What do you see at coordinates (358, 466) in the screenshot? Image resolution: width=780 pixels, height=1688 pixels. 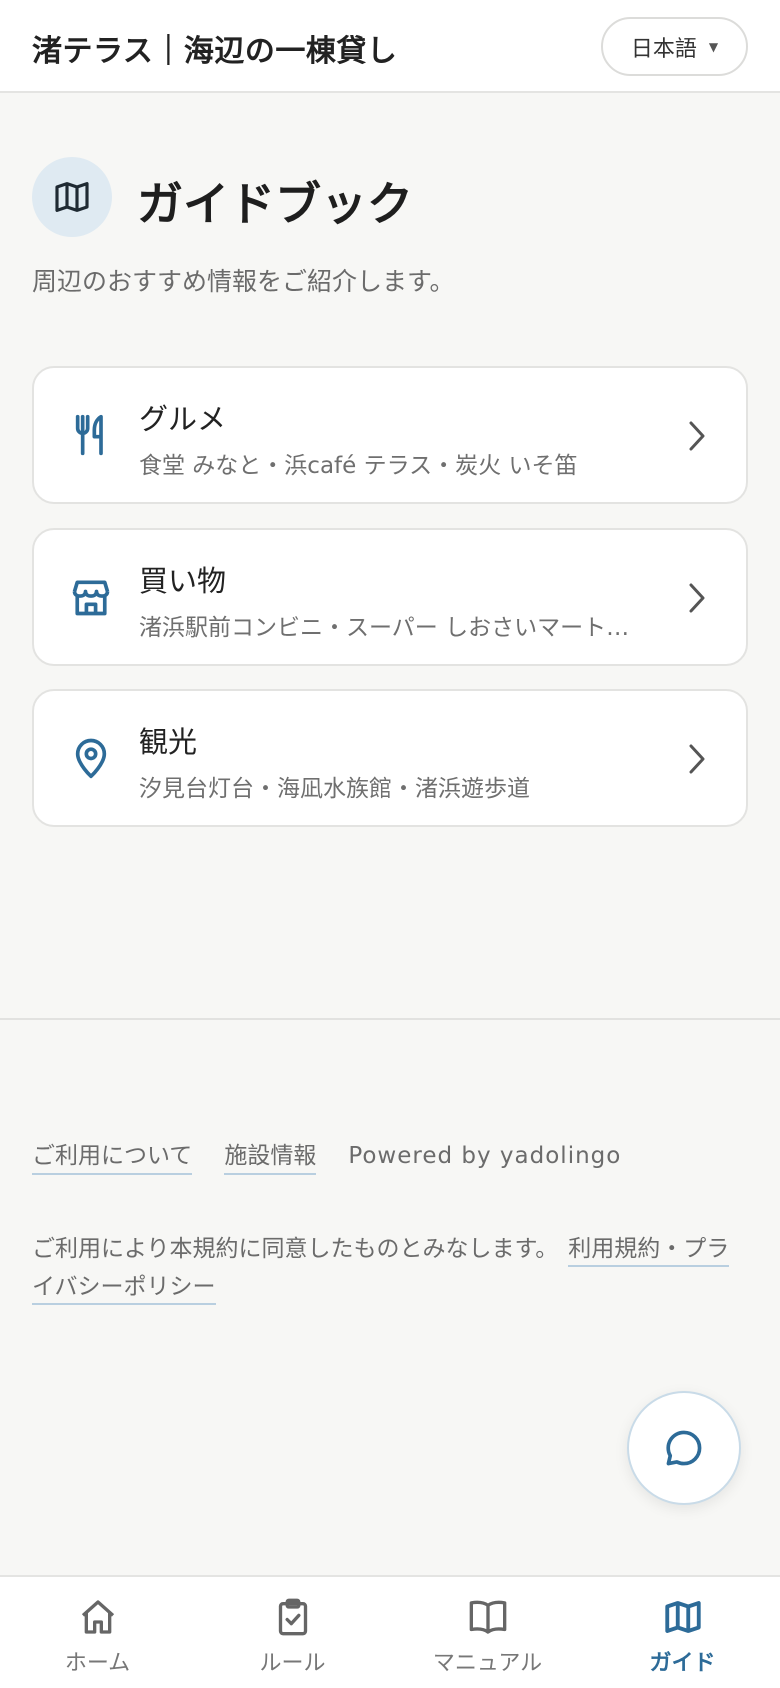 I see `card-description: 食堂 みなと・浜café テラス・炭火 いそ笛` at bounding box center [358, 466].